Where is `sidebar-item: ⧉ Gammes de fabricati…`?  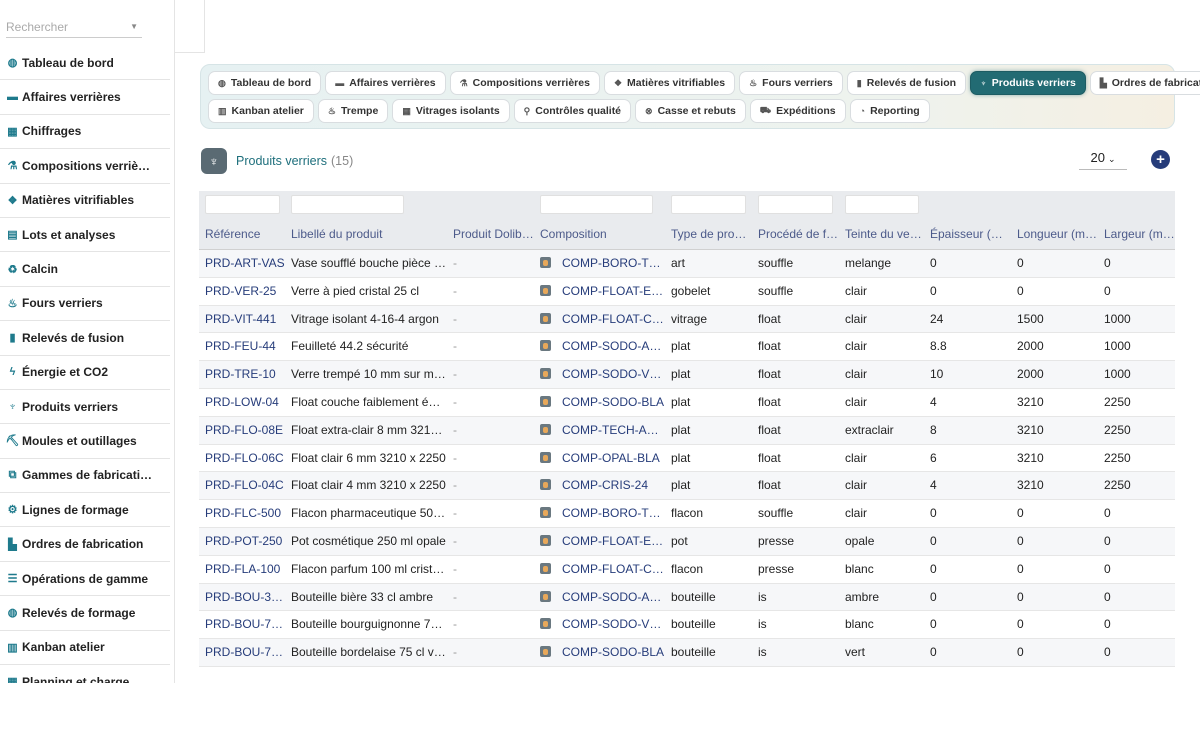 sidebar-item: ⧉ Gammes de fabricati… is located at coordinates (85, 476).